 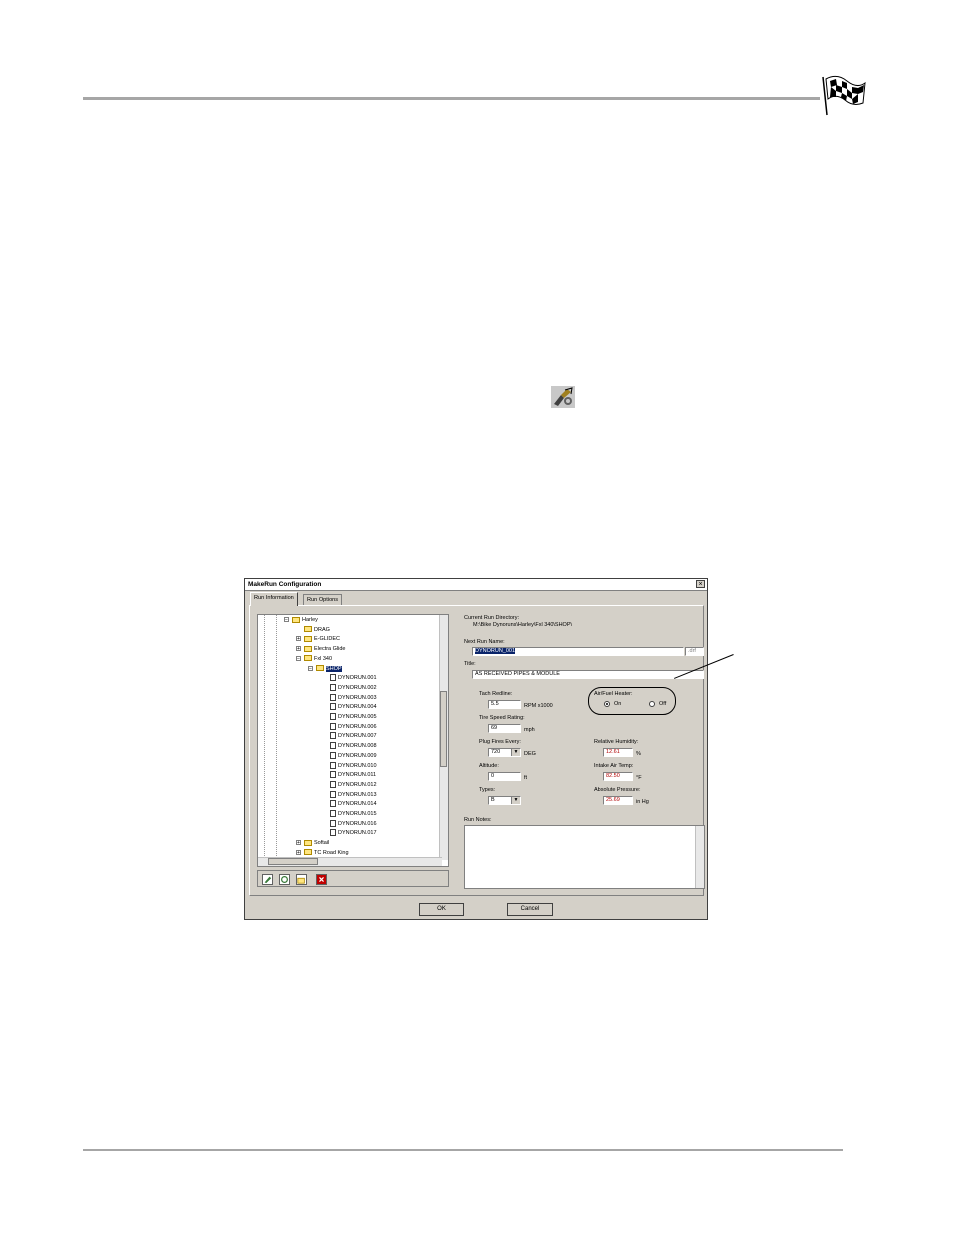 What do you see at coordinates (353, 765) in the screenshot?
I see `tree-file-item: DYNORUN.010` at bounding box center [353, 765].